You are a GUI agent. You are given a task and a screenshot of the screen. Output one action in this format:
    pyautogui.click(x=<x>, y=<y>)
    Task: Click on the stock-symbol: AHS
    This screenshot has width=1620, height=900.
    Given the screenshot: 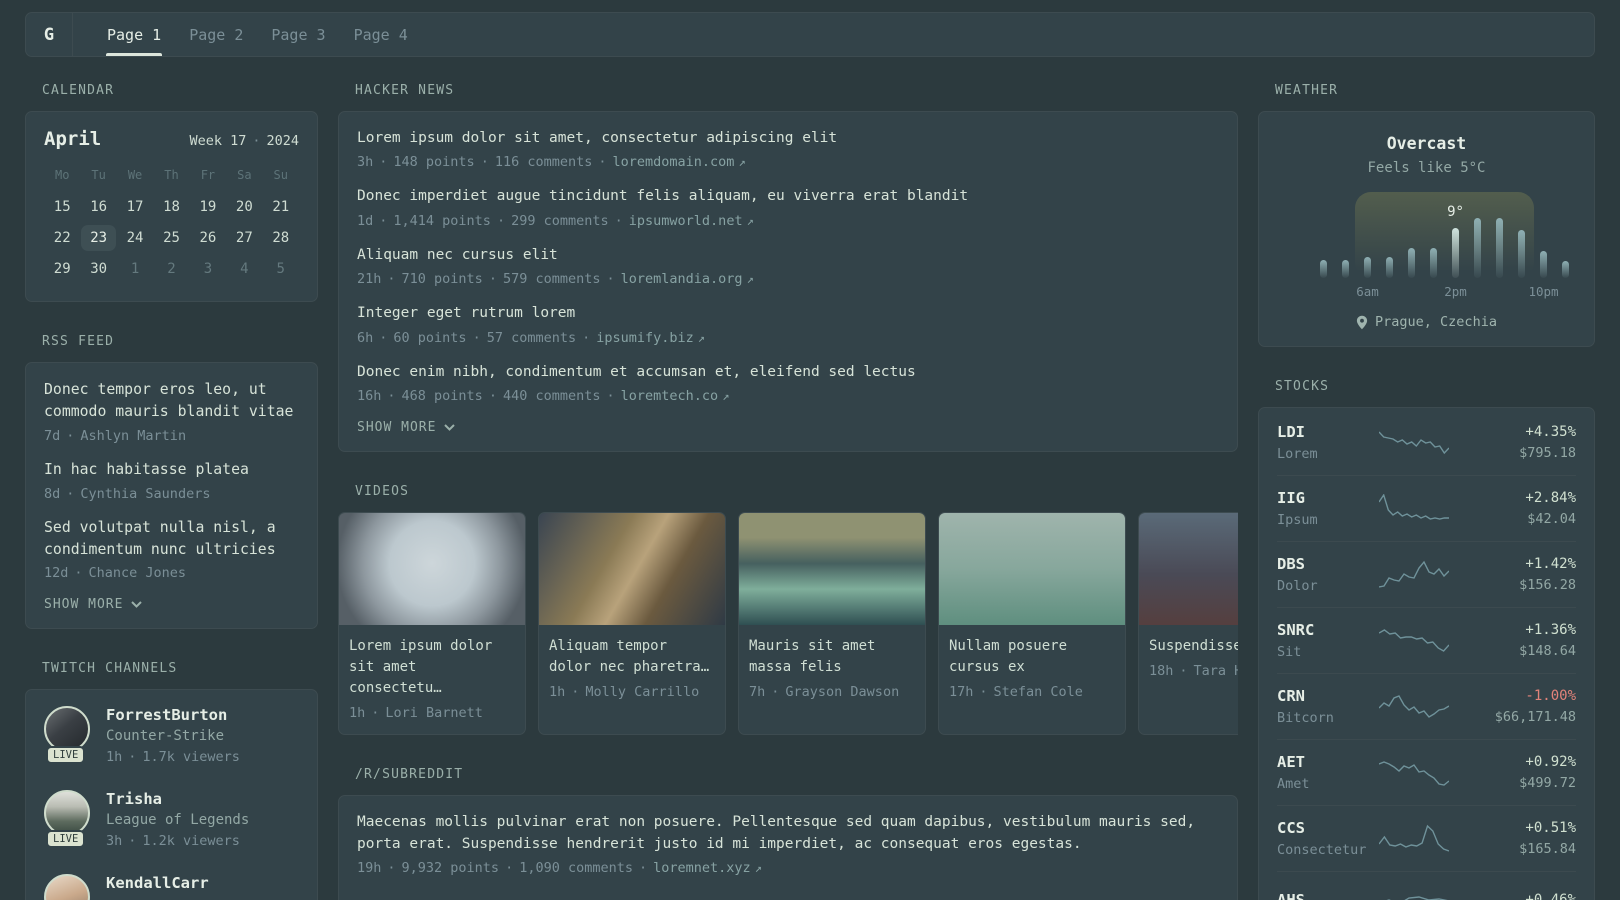 What is the action you would take?
    pyautogui.click(x=1328, y=895)
    